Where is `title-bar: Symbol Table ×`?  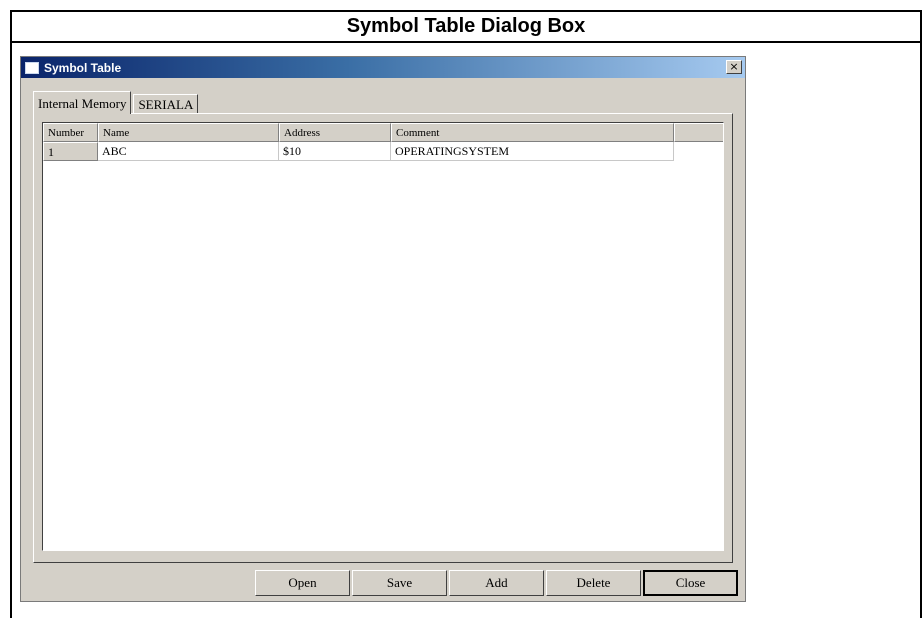
title-bar: Symbol Table × is located at coordinates (383, 67).